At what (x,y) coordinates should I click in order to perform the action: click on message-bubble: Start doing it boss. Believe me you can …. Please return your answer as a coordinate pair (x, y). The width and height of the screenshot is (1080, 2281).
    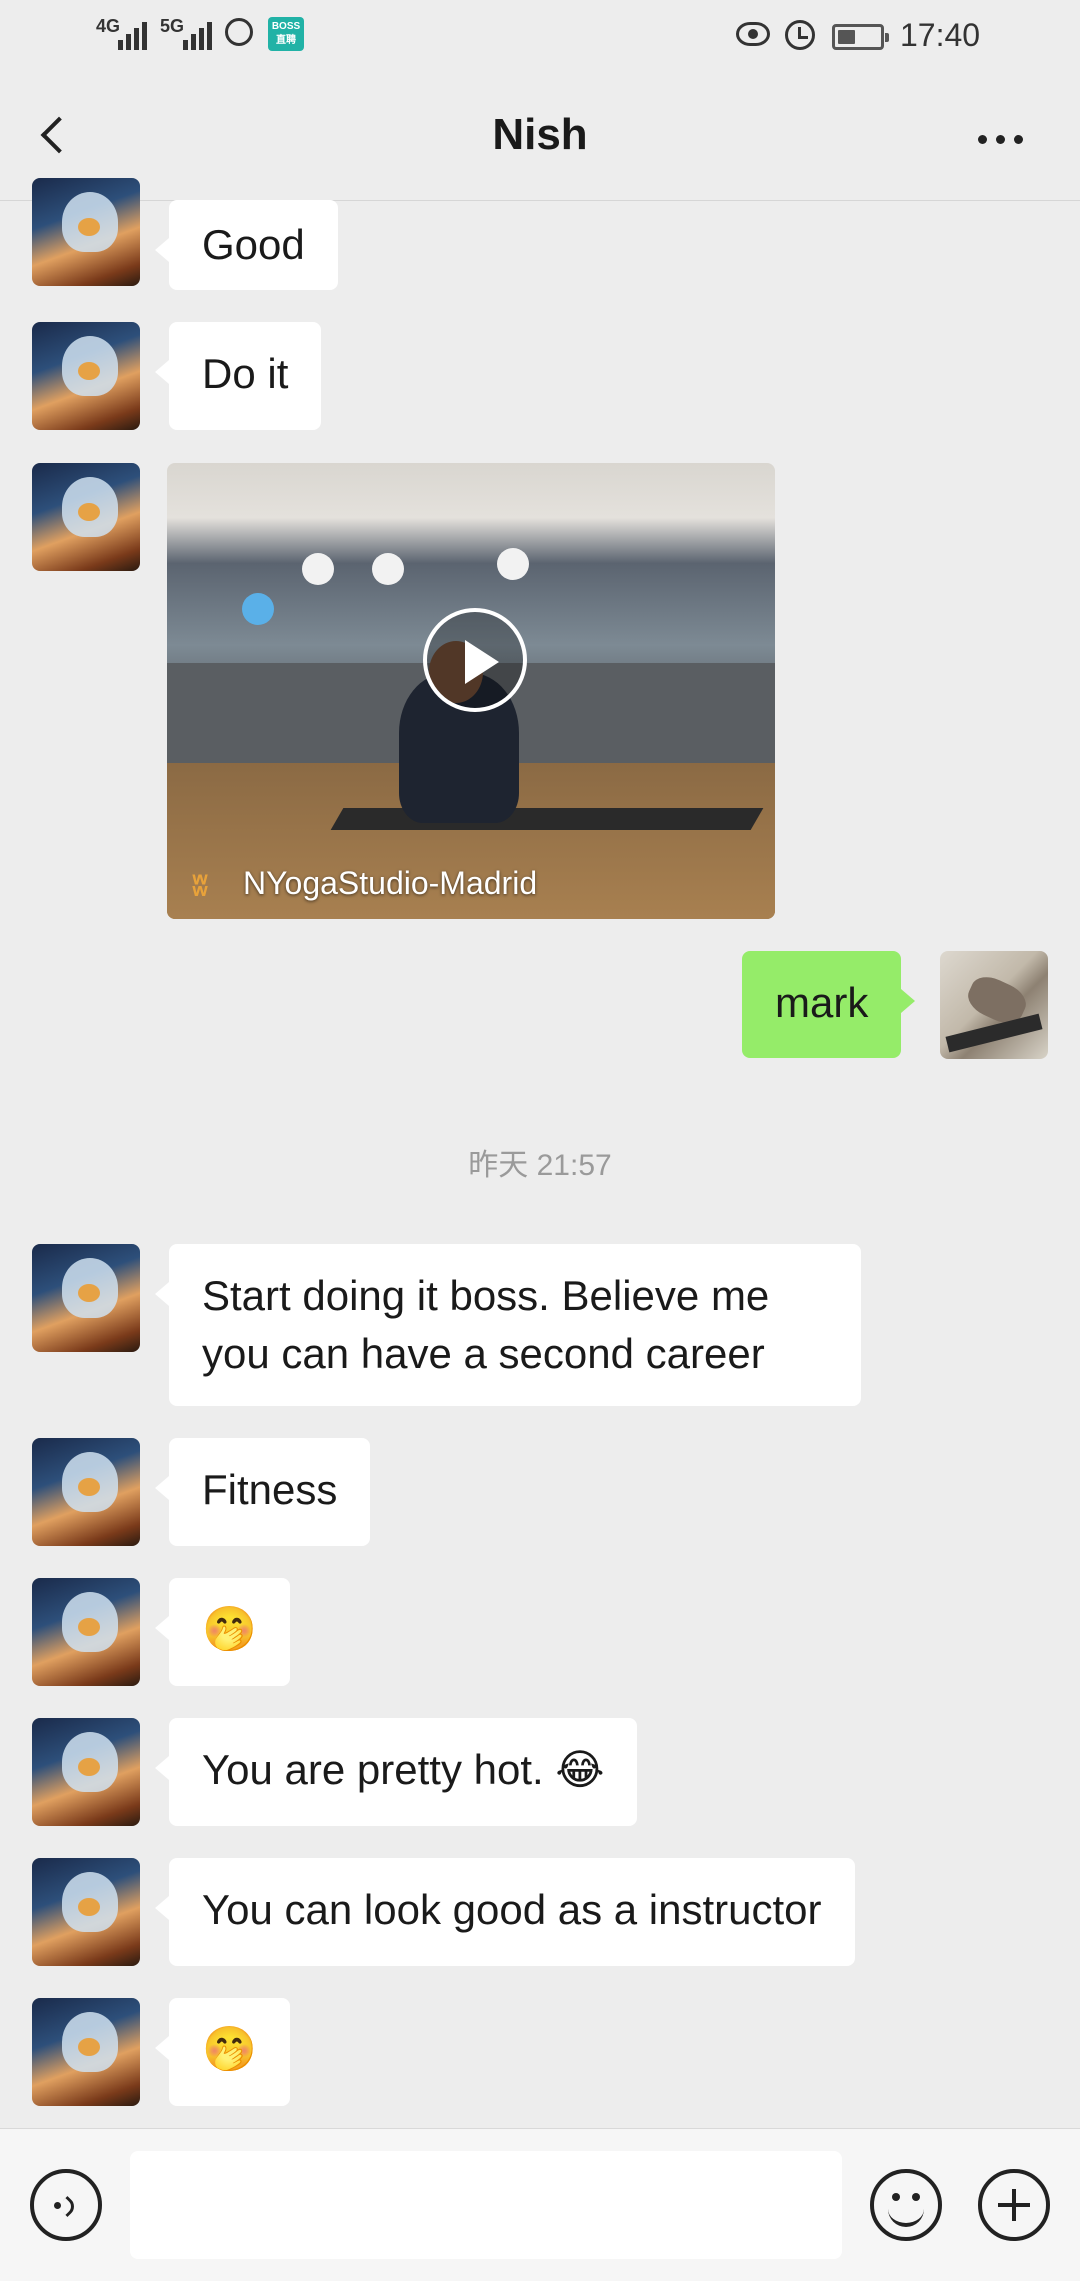
    Looking at the image, I should click on (508, 1325).